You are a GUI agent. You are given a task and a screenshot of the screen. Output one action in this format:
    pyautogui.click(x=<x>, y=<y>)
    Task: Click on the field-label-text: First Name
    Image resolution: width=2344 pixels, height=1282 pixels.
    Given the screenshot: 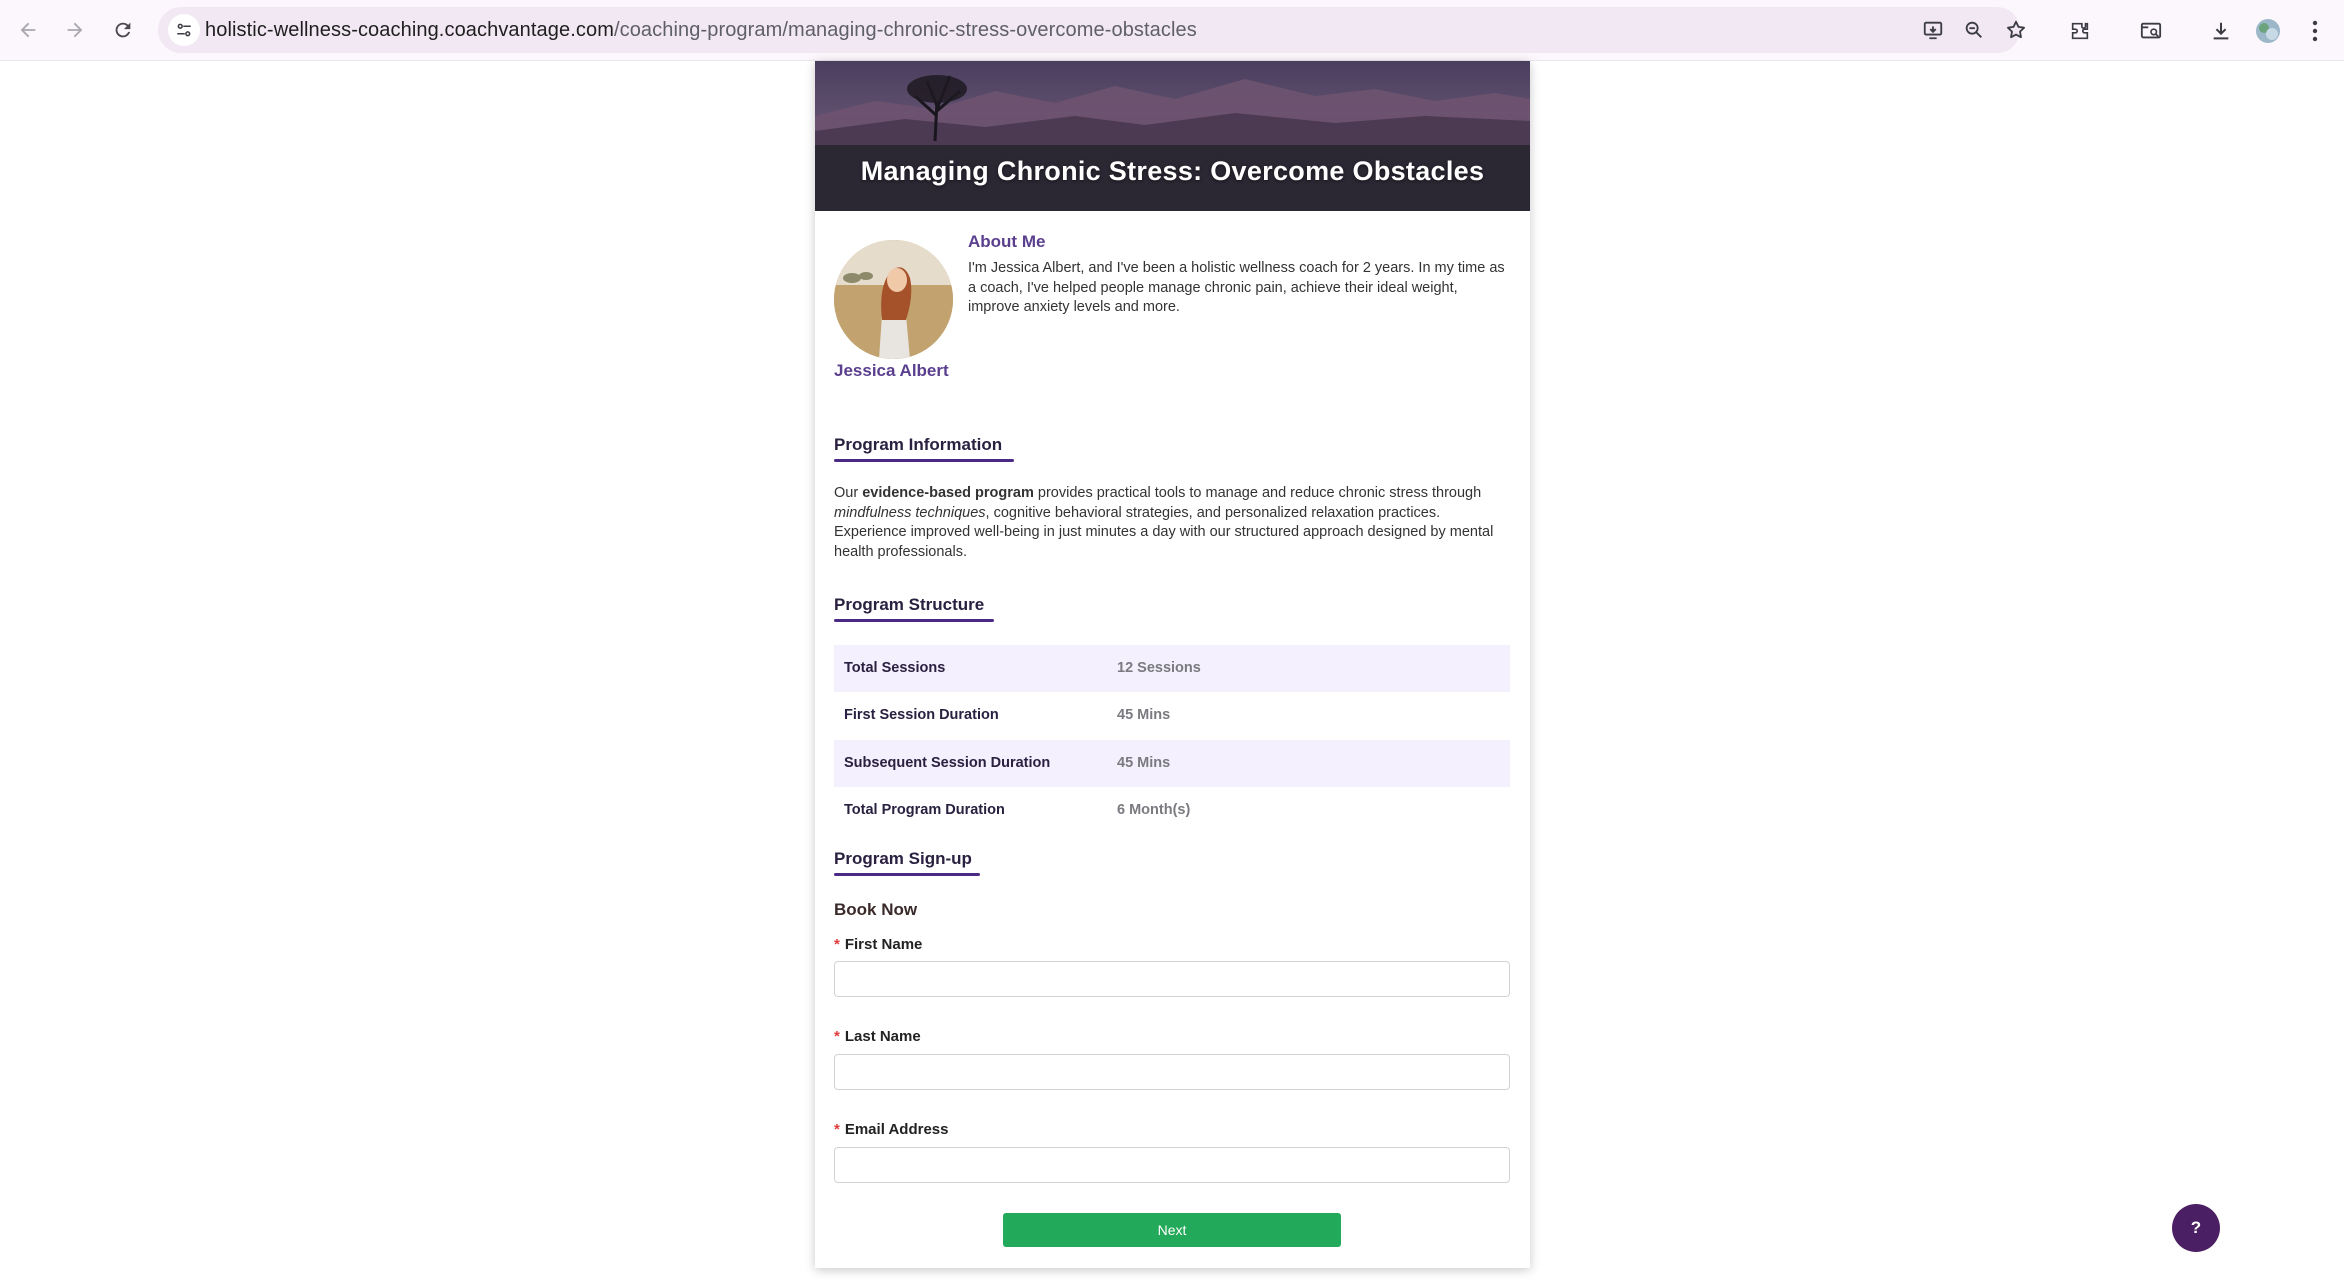 What is the action you would take?
    pyautogui.click(x=883, y=944)
    